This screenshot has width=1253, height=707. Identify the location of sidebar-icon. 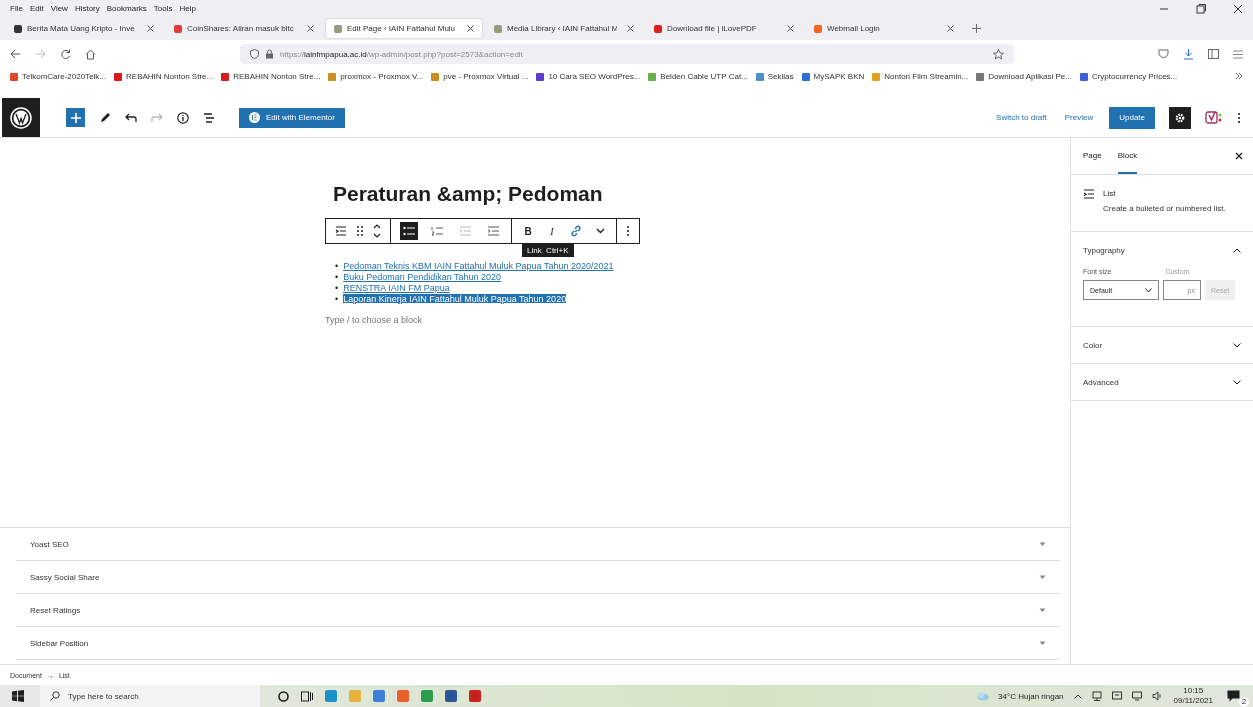
(1213, 54).